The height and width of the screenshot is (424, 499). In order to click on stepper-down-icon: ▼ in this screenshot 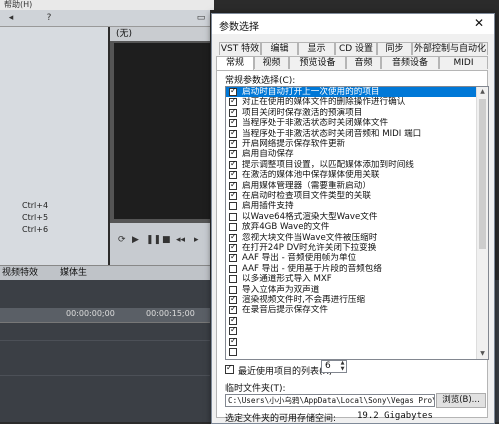, I will do `click(342, 369)`.